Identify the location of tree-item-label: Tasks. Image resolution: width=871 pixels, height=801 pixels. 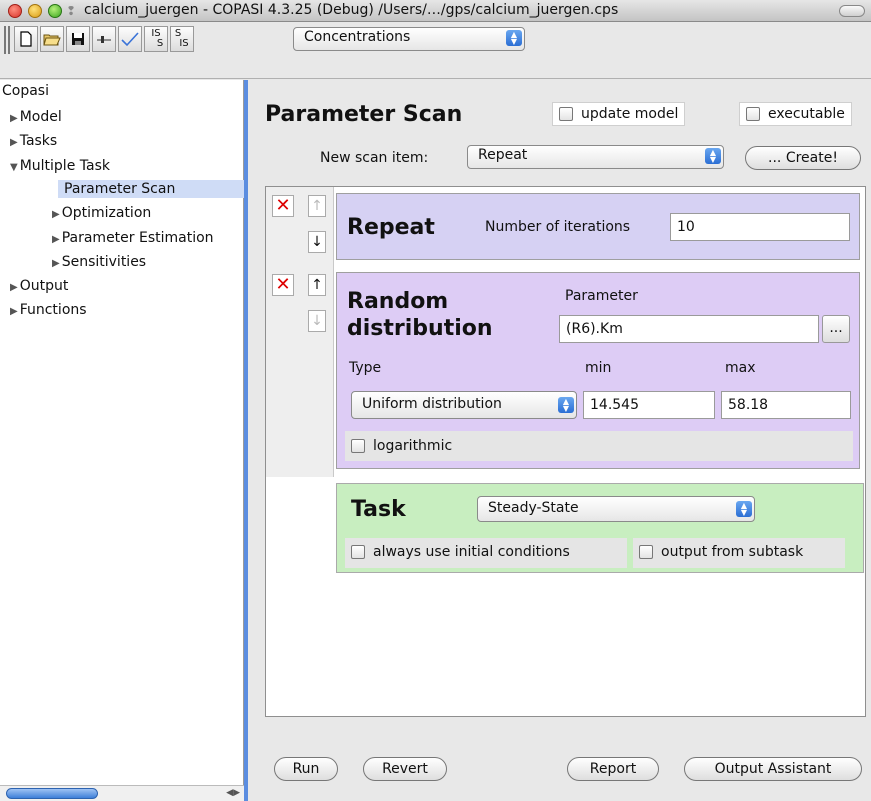
(38, 141).